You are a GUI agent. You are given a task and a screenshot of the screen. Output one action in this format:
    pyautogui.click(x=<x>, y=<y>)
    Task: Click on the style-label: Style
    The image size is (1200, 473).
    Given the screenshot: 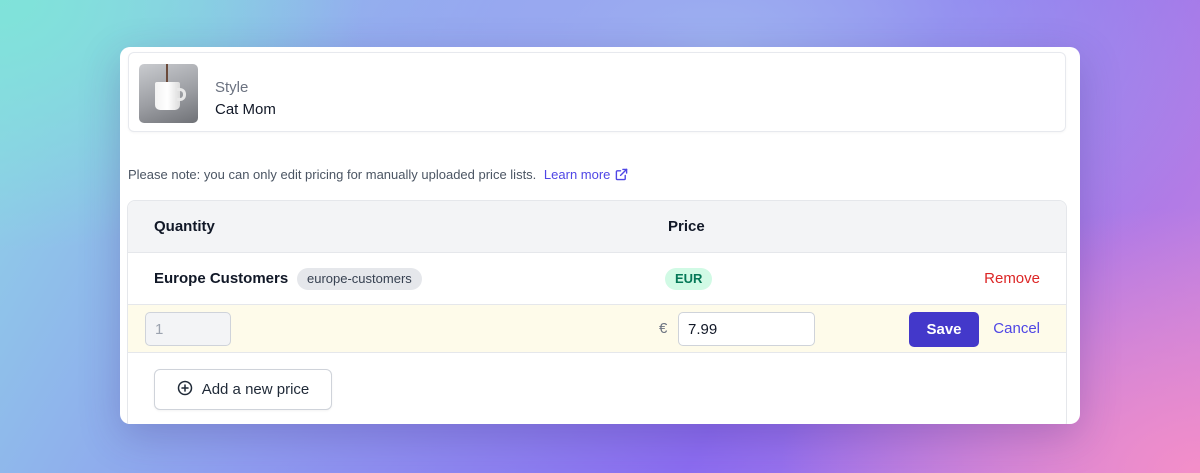 What is the action you would take?
    pyautogui.click(x=232, y=87)
    